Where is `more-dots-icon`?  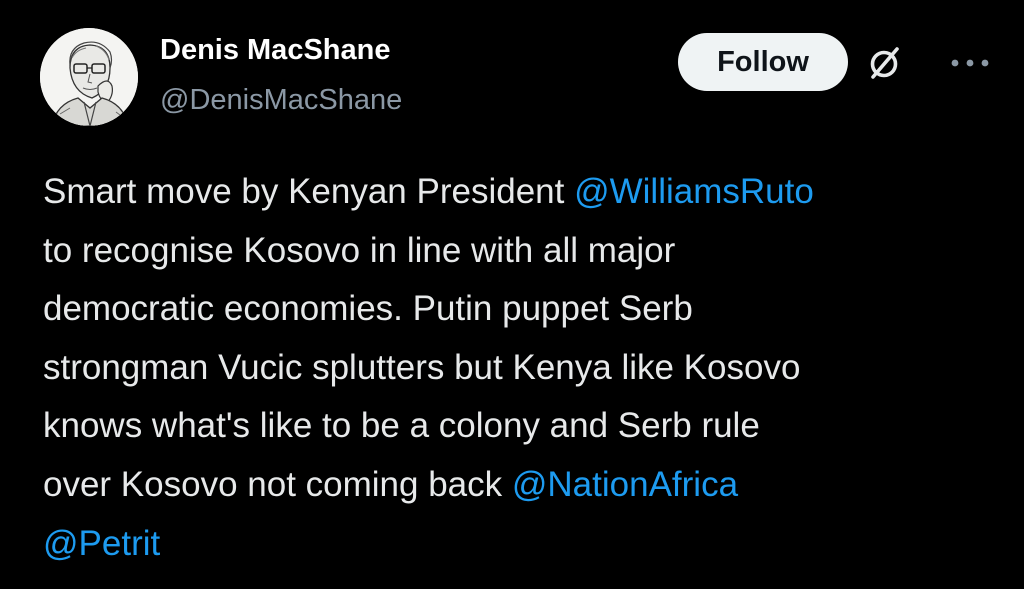
more-dots-icon is located at coordinates (970, 63).